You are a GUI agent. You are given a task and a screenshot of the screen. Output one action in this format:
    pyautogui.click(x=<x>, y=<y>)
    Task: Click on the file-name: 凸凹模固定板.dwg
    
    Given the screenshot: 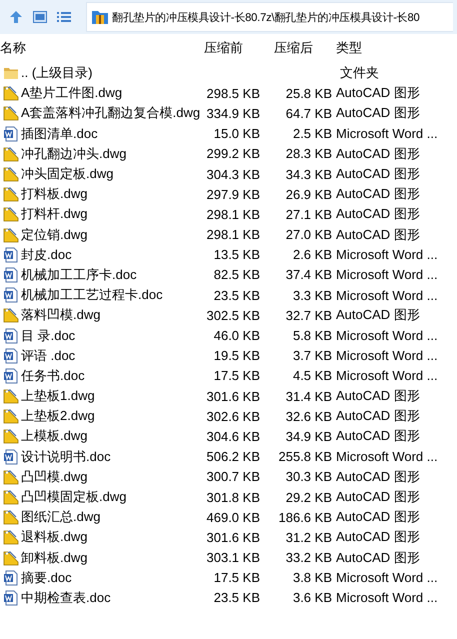 What is the action you would take?
    pyautogui.click(x=73, y=497)
    